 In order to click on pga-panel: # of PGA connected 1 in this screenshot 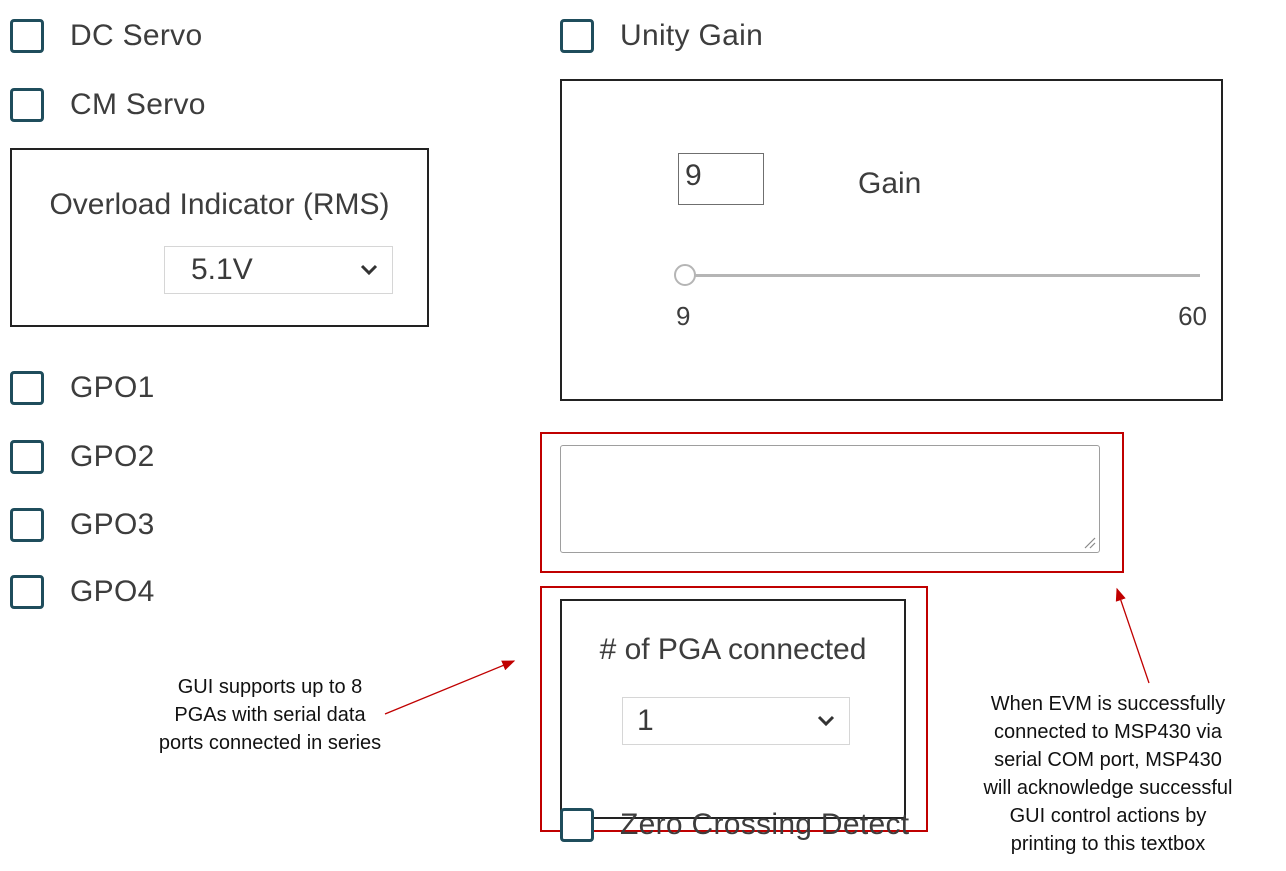, I will do `click(733, 709)`.